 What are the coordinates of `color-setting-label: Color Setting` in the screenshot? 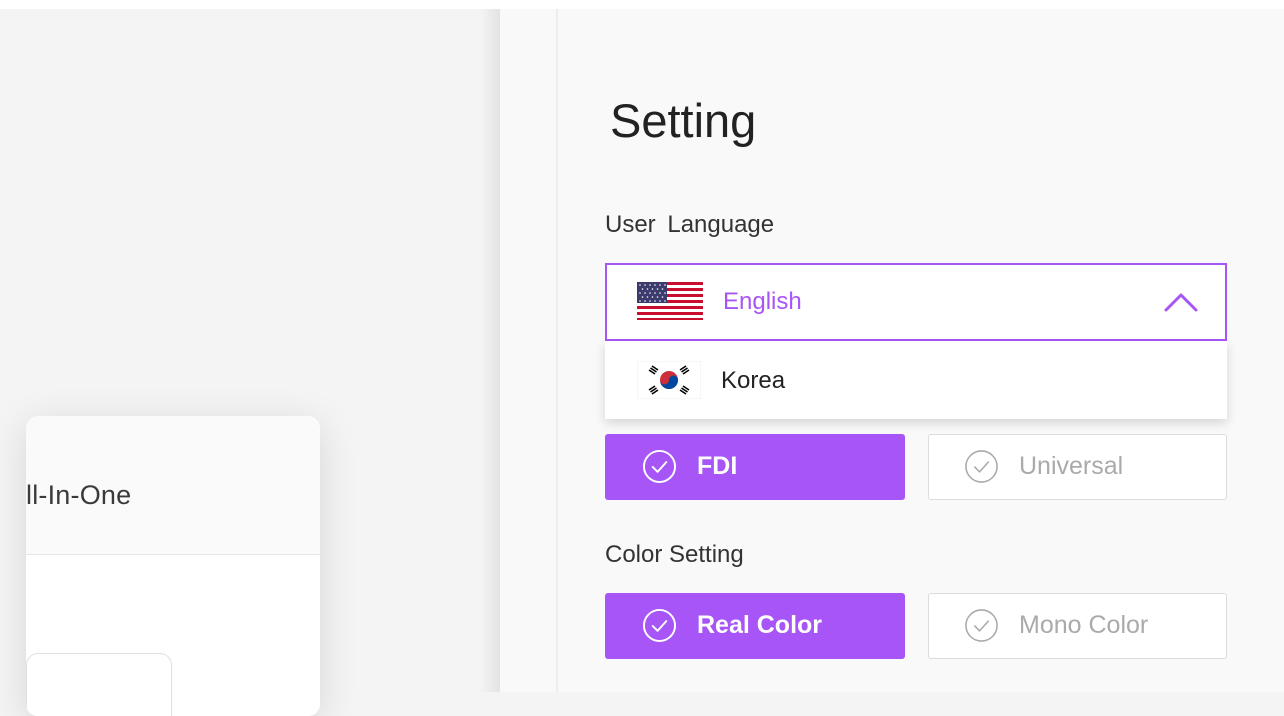 It's located at (674, 554).